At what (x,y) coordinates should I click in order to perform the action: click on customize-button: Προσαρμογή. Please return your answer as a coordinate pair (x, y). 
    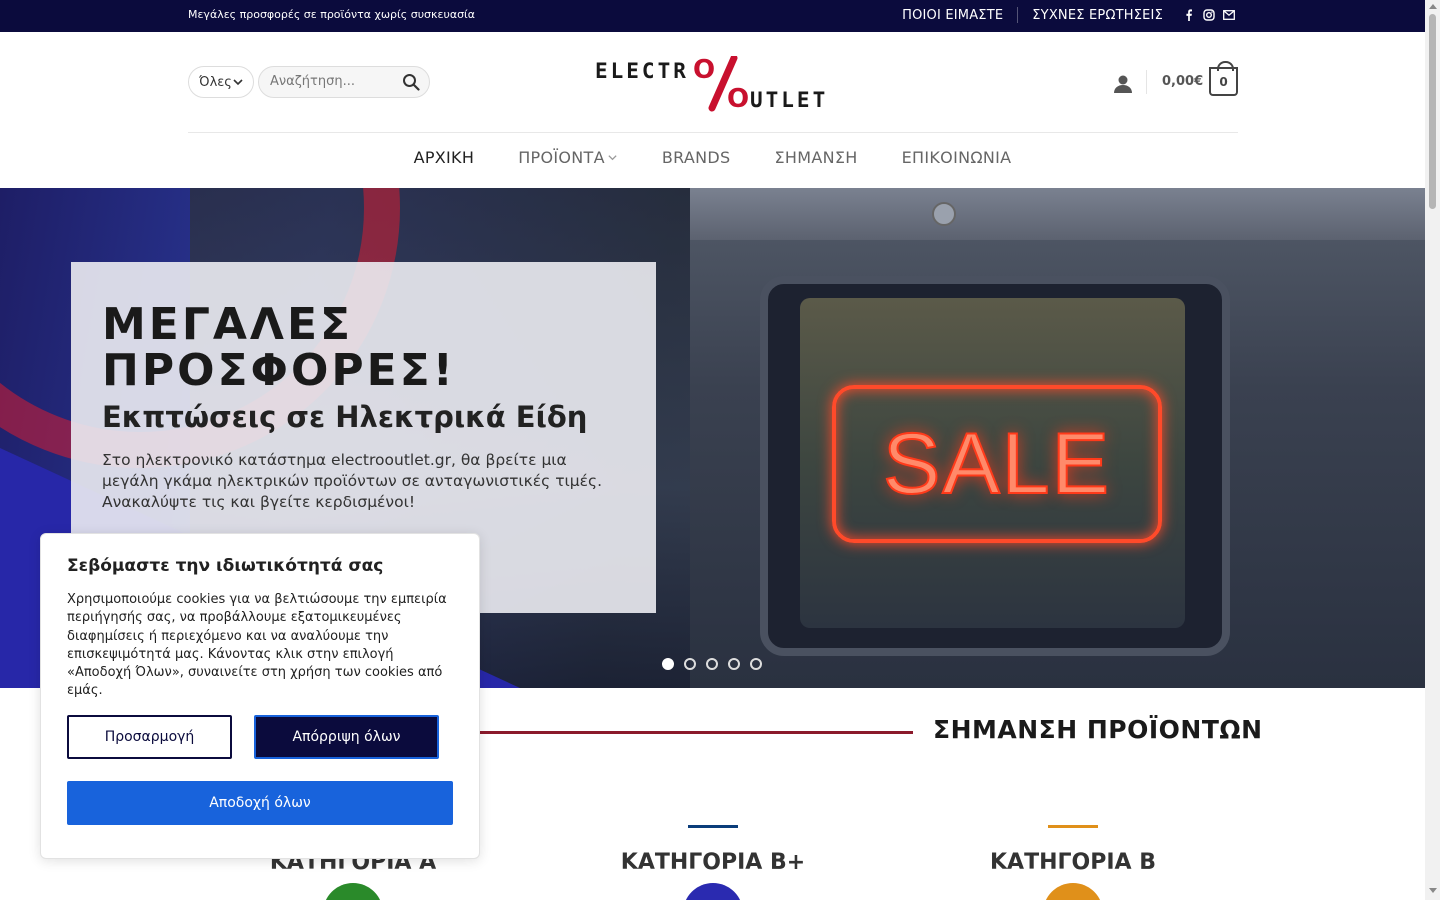
    Looking at the image, I should click on (149, 737).